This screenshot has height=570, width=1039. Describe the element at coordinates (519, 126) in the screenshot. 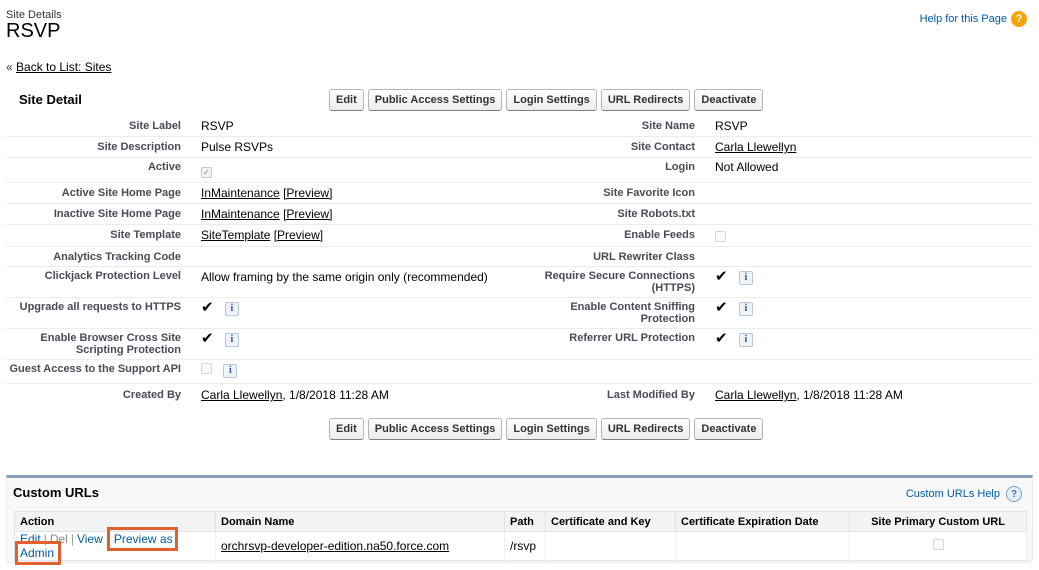

I see `detail-row: Site Label RSVP Site Name RSVP` at that location.